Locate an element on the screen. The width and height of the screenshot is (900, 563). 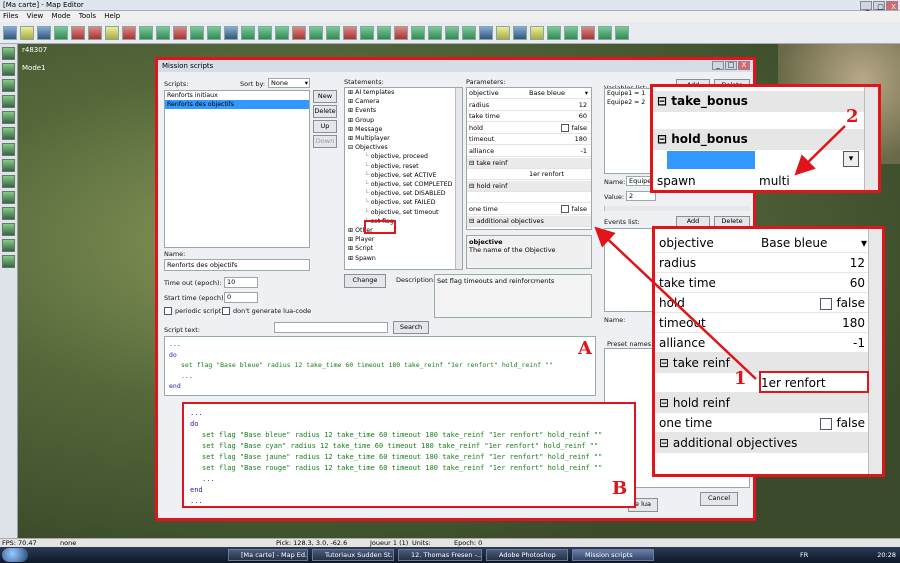
param-row: alliance -1 is located at coordinates (529, 151).